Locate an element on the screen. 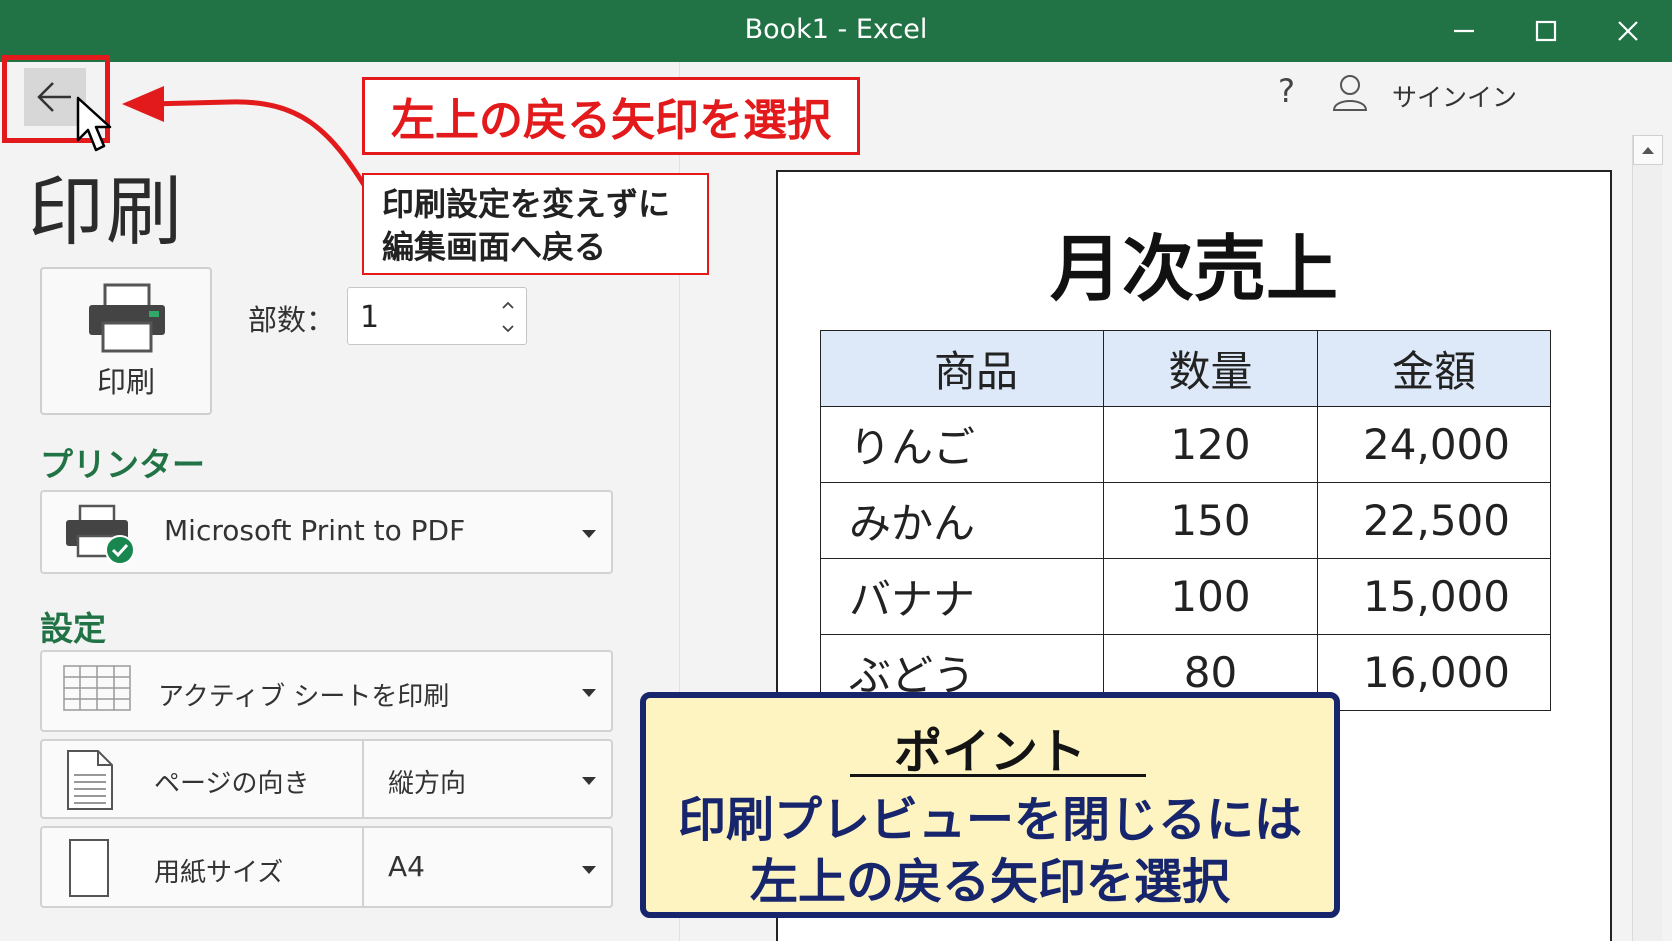 Image resolution: width=1672 pixels, height=941 pixels. print-what-select: アクティブ シートを印刷 is located at coordinates (326, 691).